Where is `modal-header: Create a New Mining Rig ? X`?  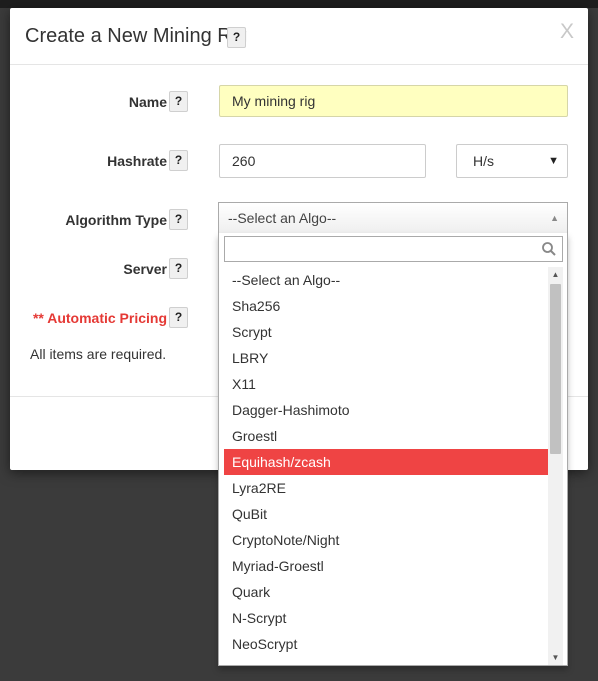 modal-header: Create a New Mining Rig ? X is located at coordinates (299, 36).